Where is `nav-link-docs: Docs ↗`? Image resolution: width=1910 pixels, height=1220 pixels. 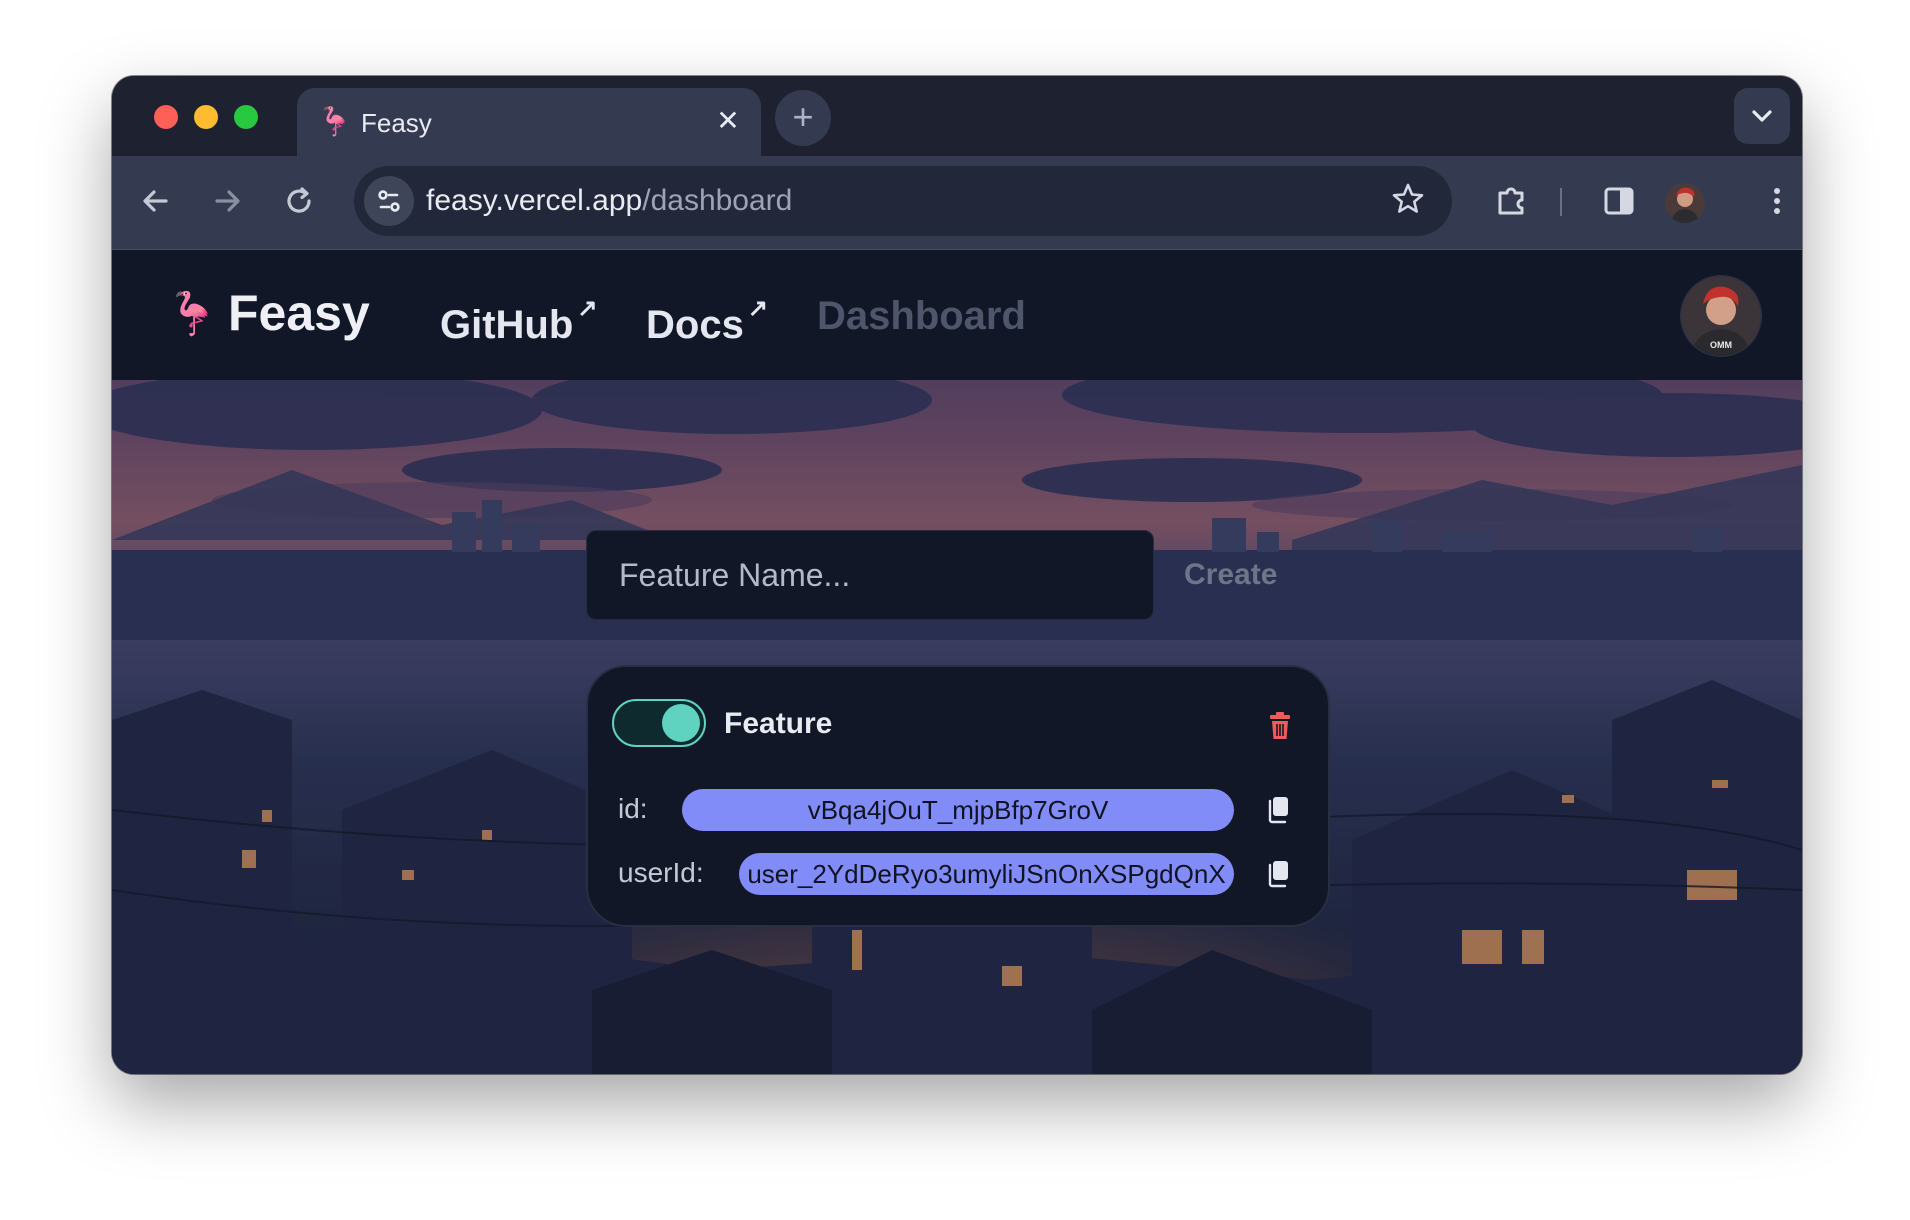 nav-link-docs: Docs ↗ is located at coordinates (707, 321).